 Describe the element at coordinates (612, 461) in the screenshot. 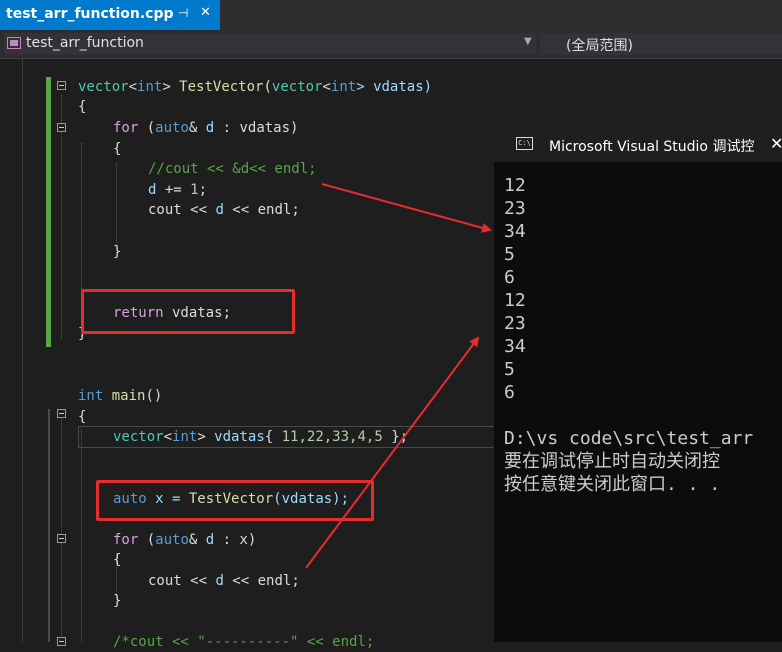

I see `console-line: 要在调试停止时自动关闭控` at that location.